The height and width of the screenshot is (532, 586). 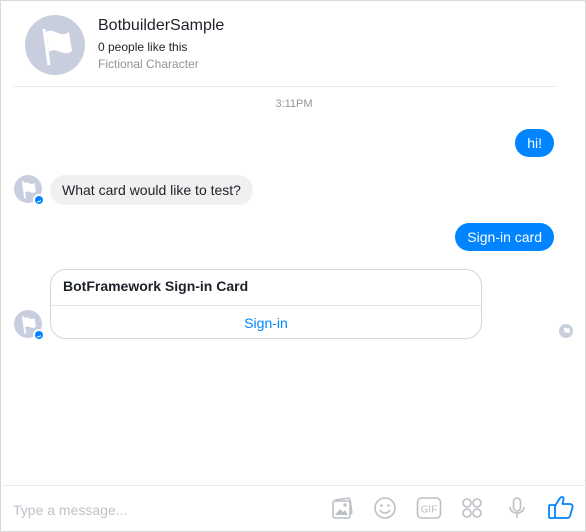 I want to click on composer-divider, so click(x=294, y=485).